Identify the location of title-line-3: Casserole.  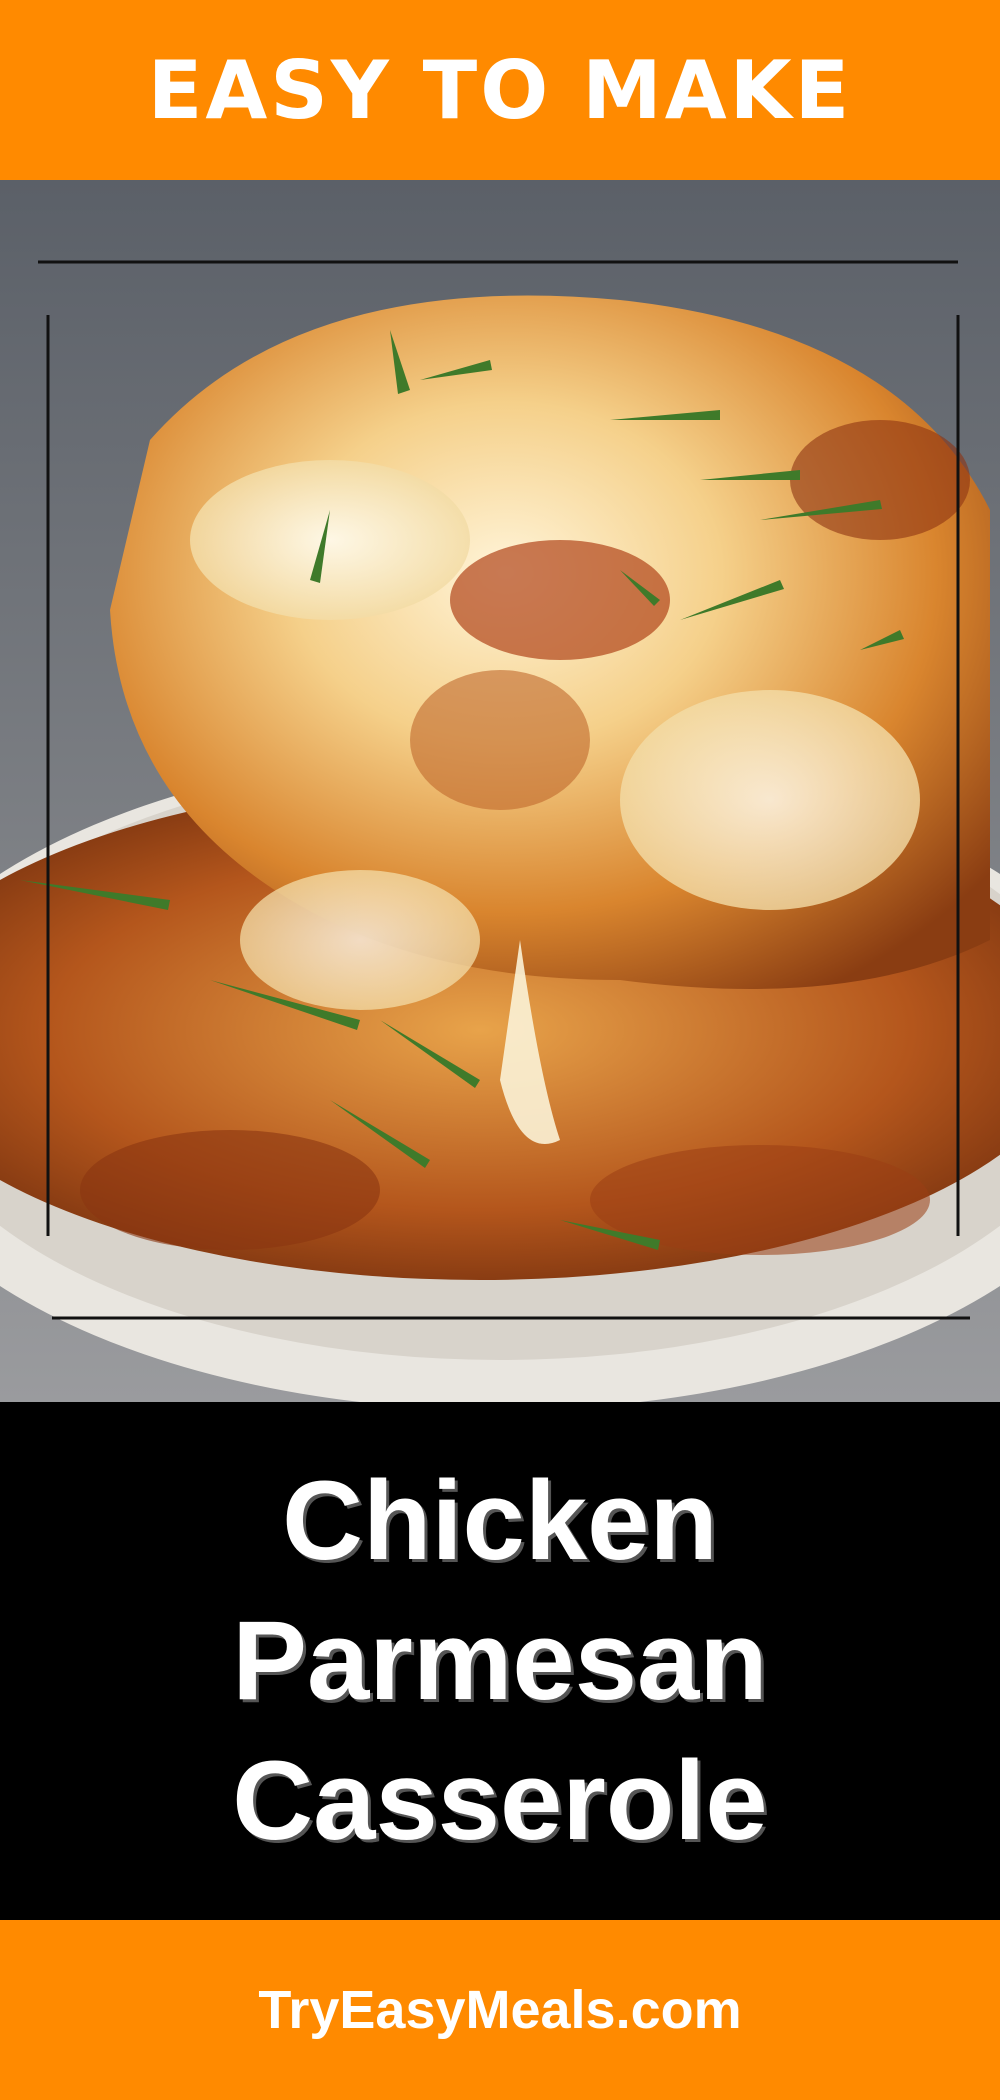
(500, 1800).